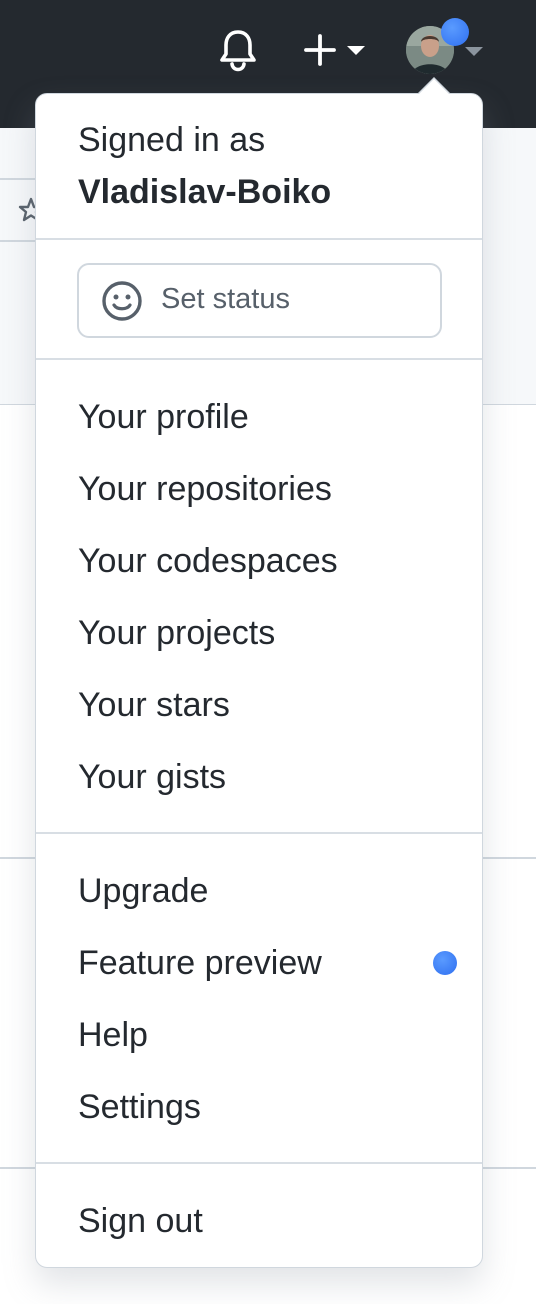 The image size is (536, 1304). Describe the element at coordinates (163, 417) in the screenshot. I see `menu-item-your-profile: Your profile` at that location.